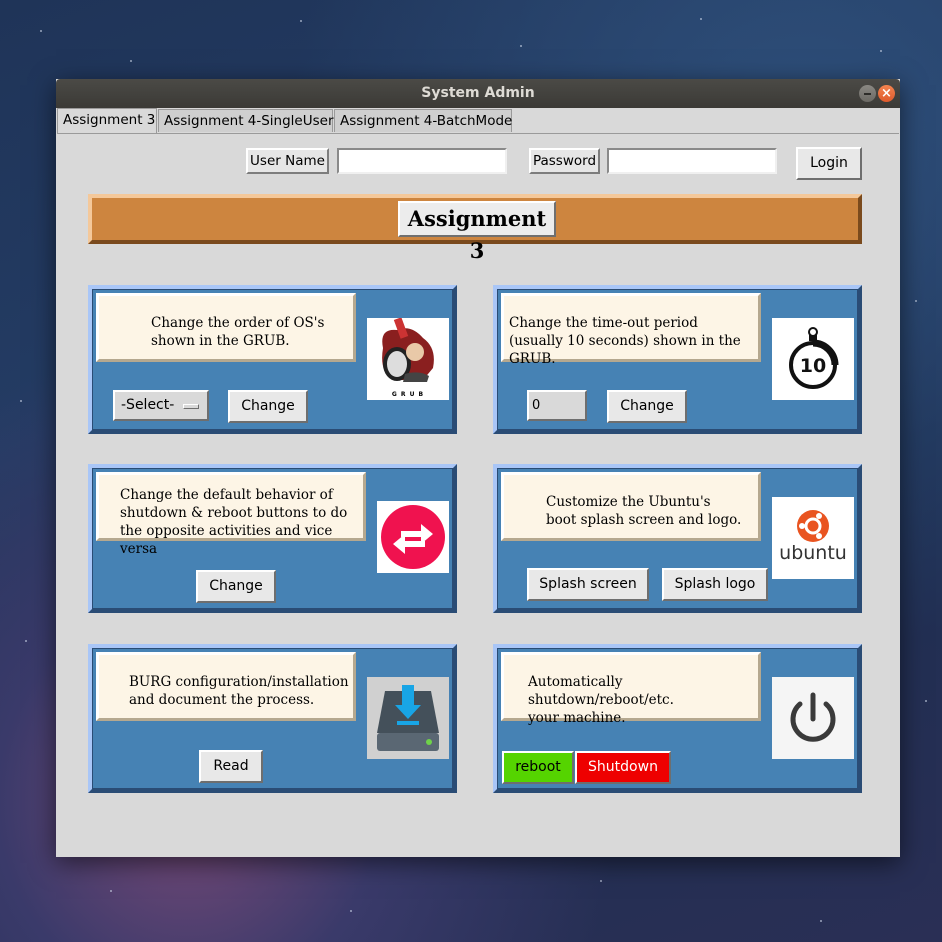 The height and width of the screenshot is (942, 942). Describe the element at coordinates (422, 161) in the screenshot. I see `username-field` at that location.